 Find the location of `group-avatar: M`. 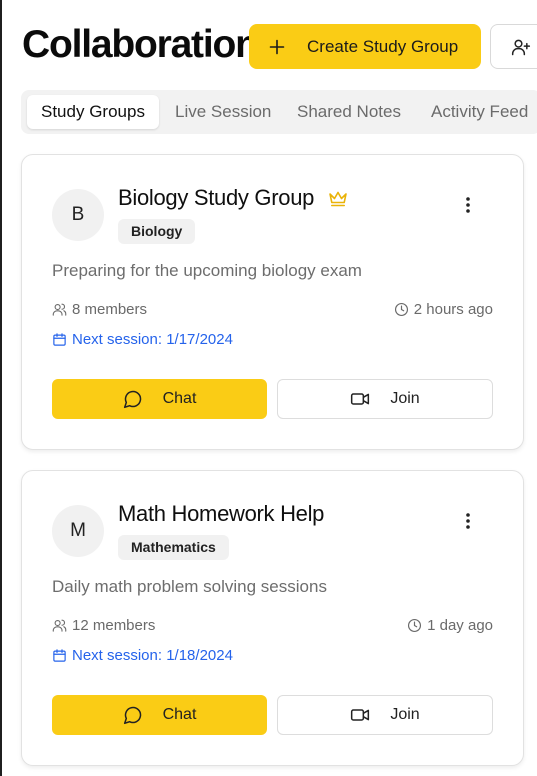

group-avatar: M is located at coordinates (78, 531).